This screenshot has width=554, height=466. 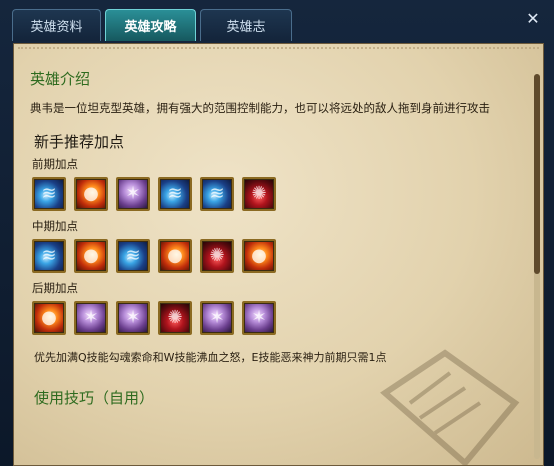 I want to click on intro-title: 英雄介绍, so click(x=60, y=79).